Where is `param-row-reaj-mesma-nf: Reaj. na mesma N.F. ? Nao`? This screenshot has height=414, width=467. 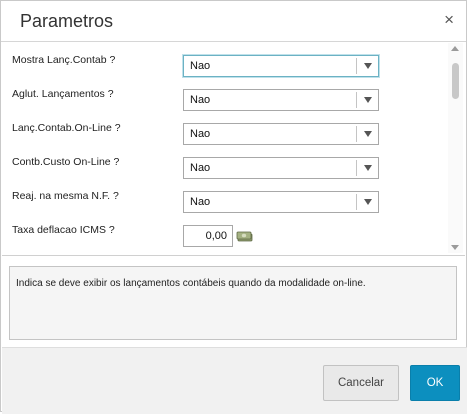 param-row-reaj-mesma-nf: Reaj. na mesma N.F. ? Nao is located at coordinates (222, 207).